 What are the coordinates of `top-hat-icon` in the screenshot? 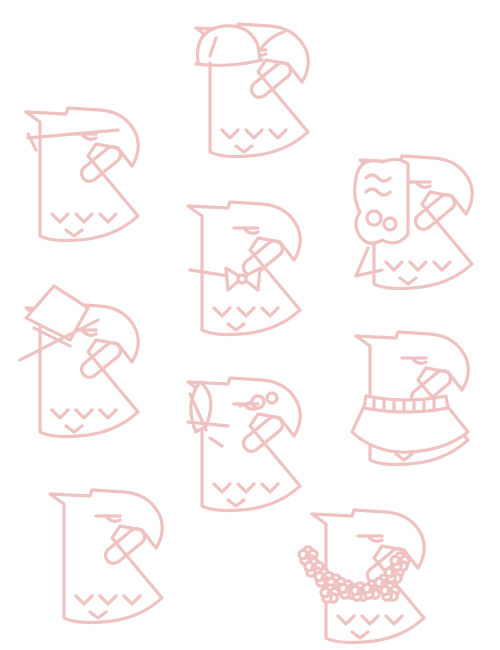 It's located at (57, 313).